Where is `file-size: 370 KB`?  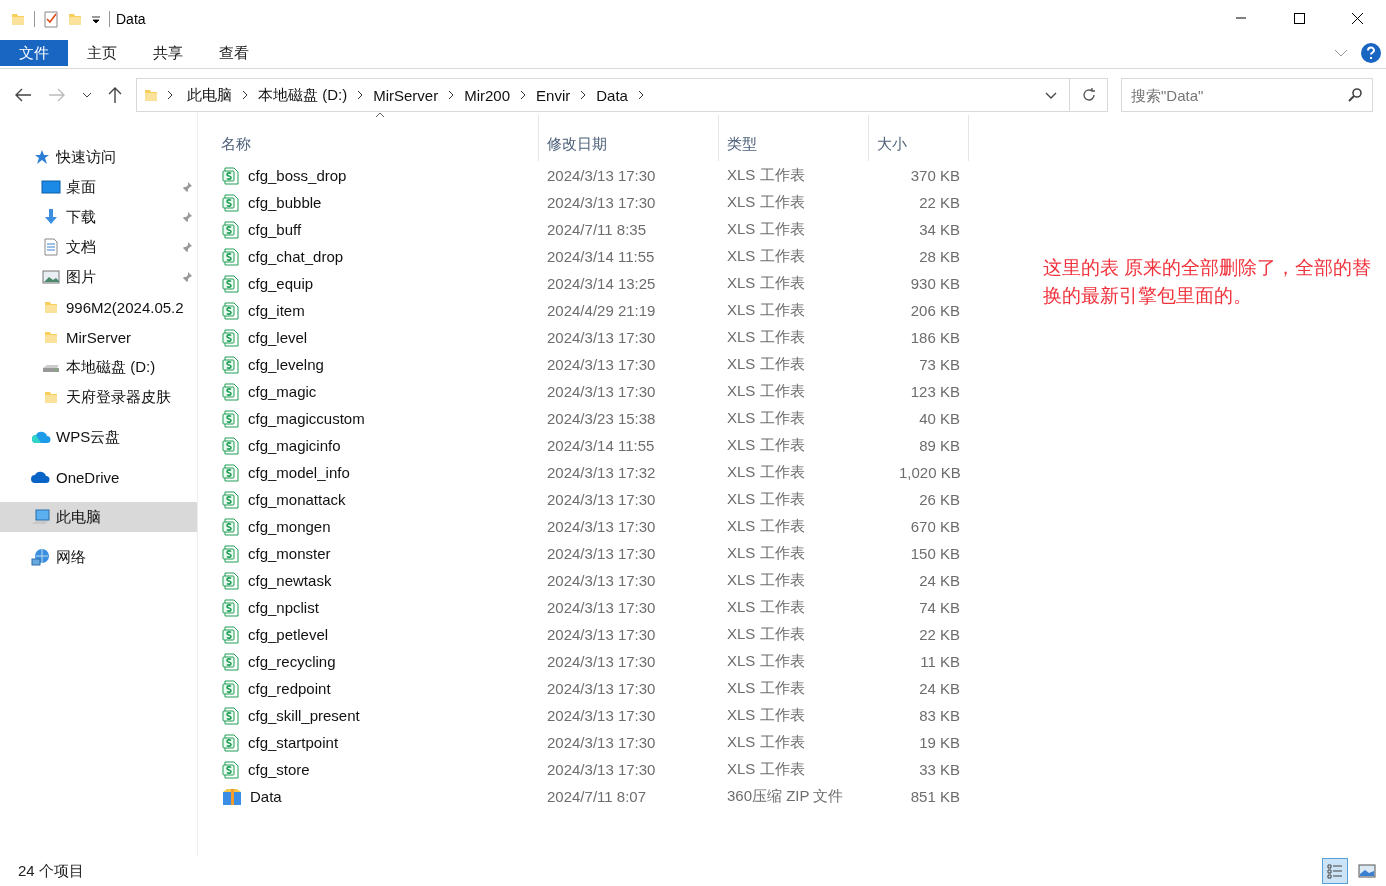 file-size: 370 KB is located at coordinates (934, 175).